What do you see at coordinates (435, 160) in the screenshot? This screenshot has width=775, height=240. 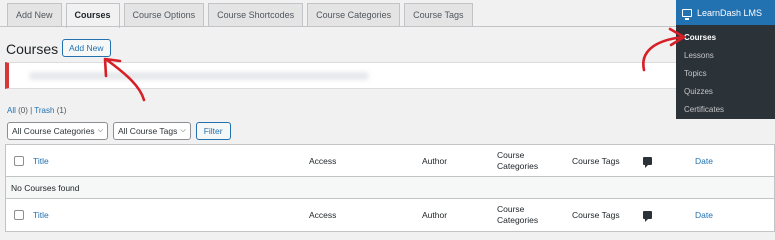 I see `column-author: Author` at bounding box center [435, 160].